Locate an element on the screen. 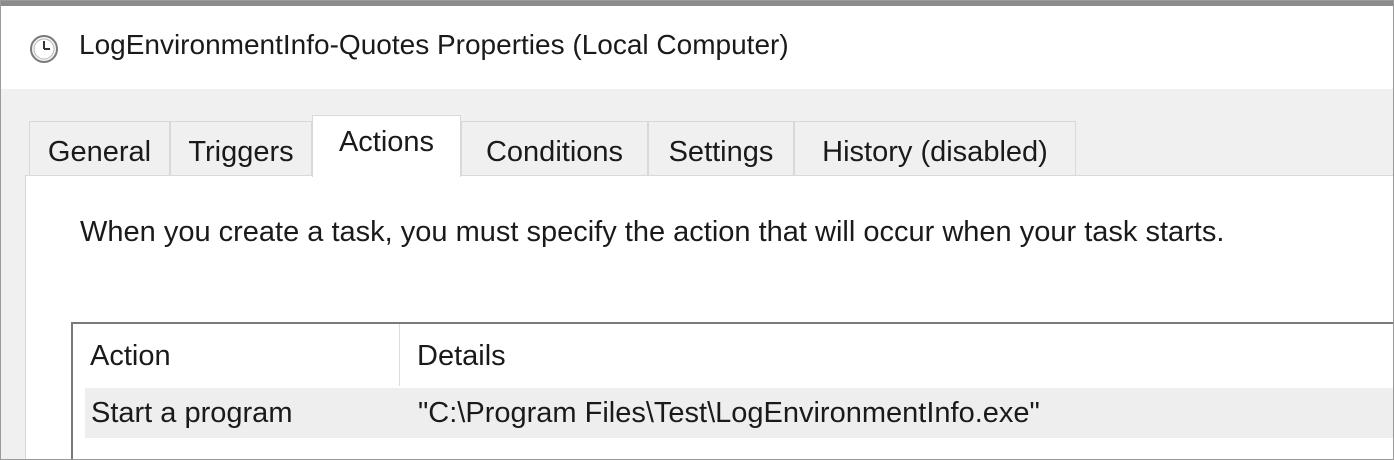  clock-icon is located at coordinates (44, 49).